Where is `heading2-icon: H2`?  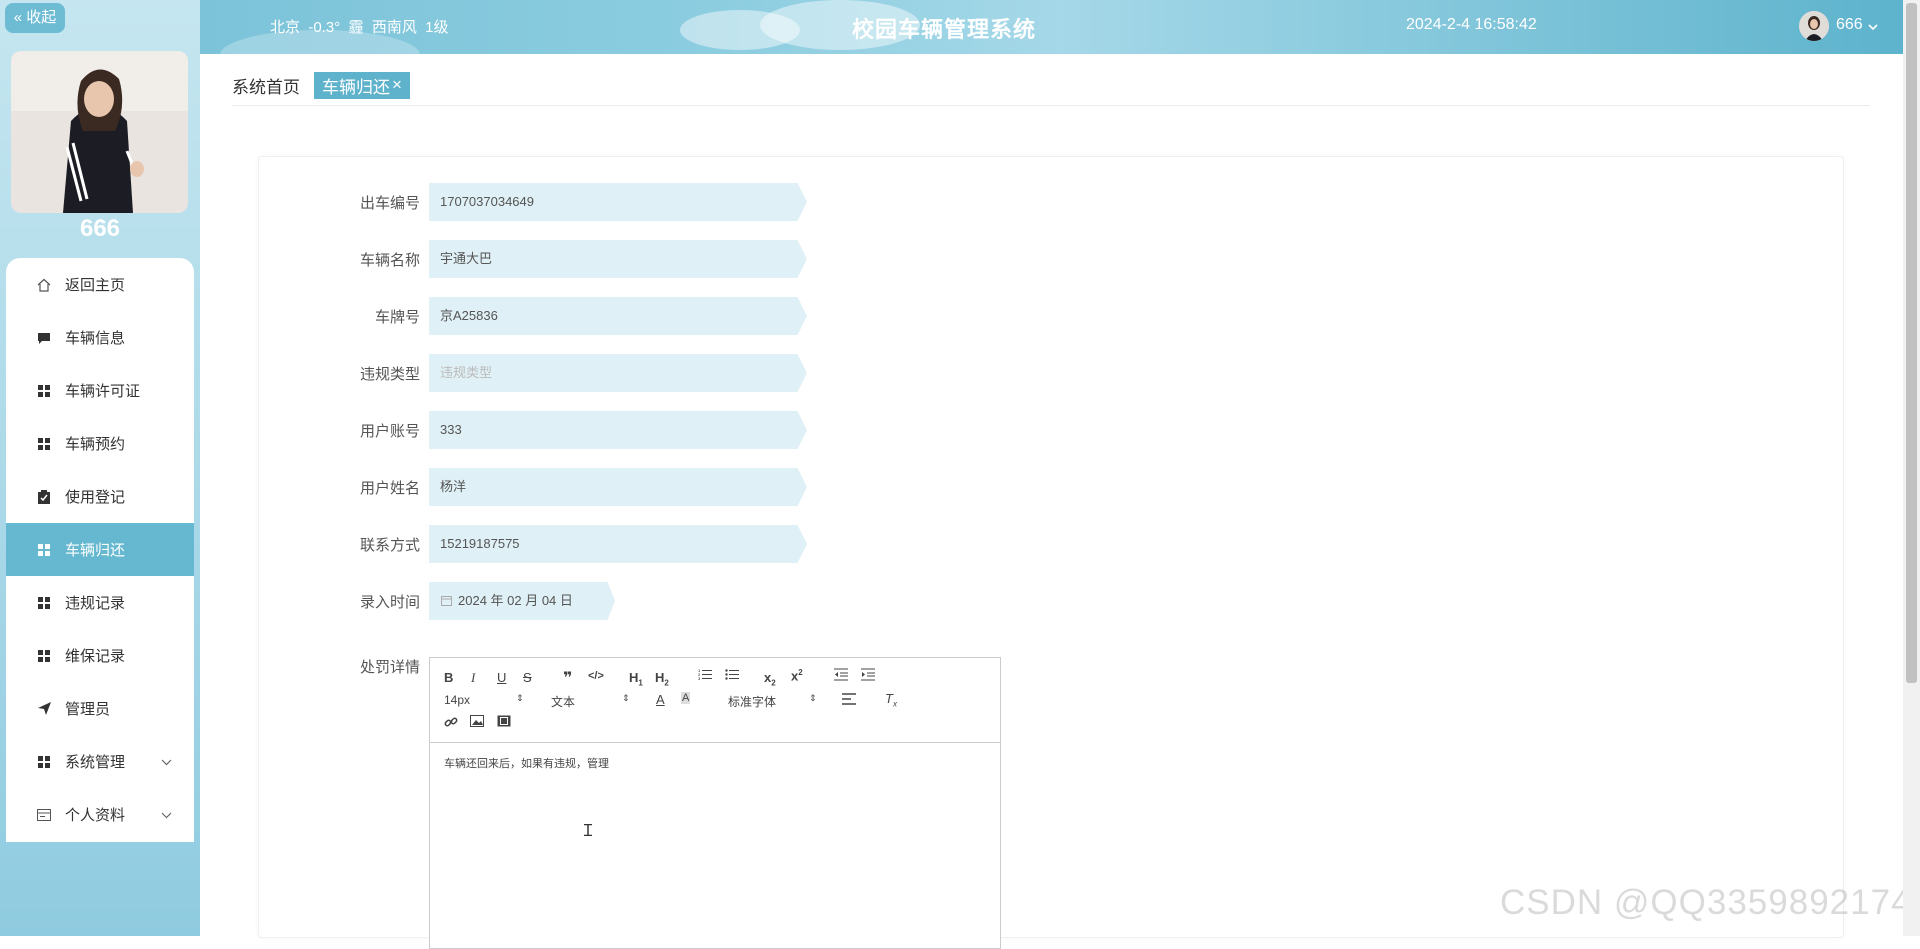 heading2-icon: H2 is located at coordinates (662, 679).